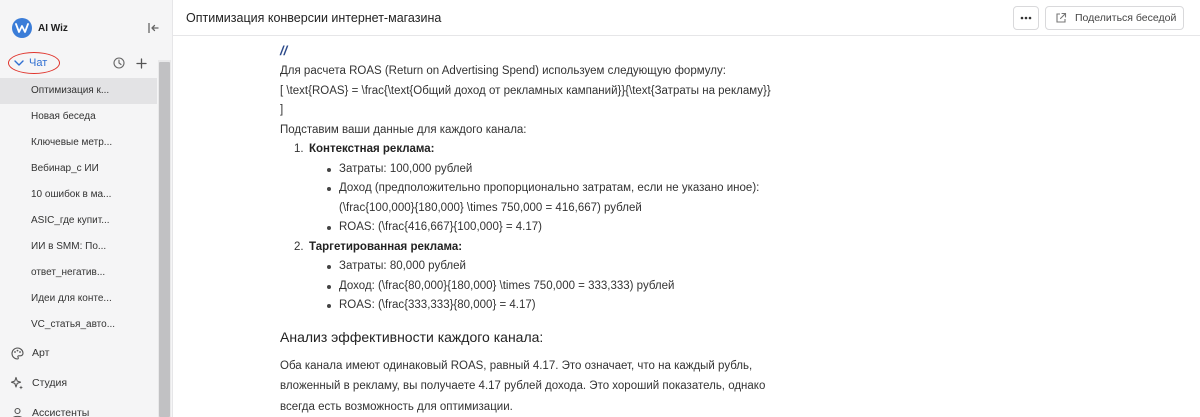 The image size is (1200, 417). Describe the element at coordinates (602, 228) in the screenshot. I see `bullet-item: ROAS: (\frac{416,667}{100,000} = 4.17)` at that location.